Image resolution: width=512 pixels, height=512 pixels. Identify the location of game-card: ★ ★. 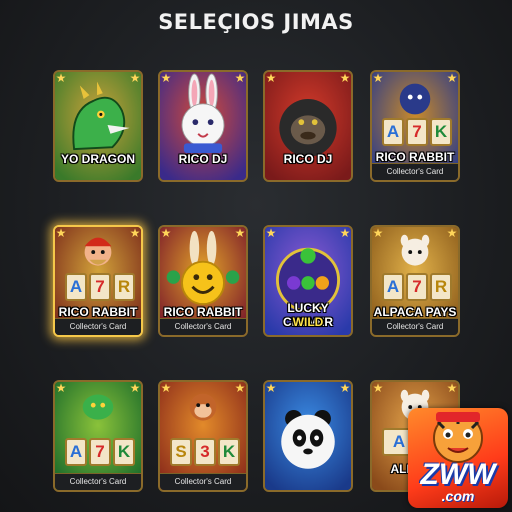
(308, 436).